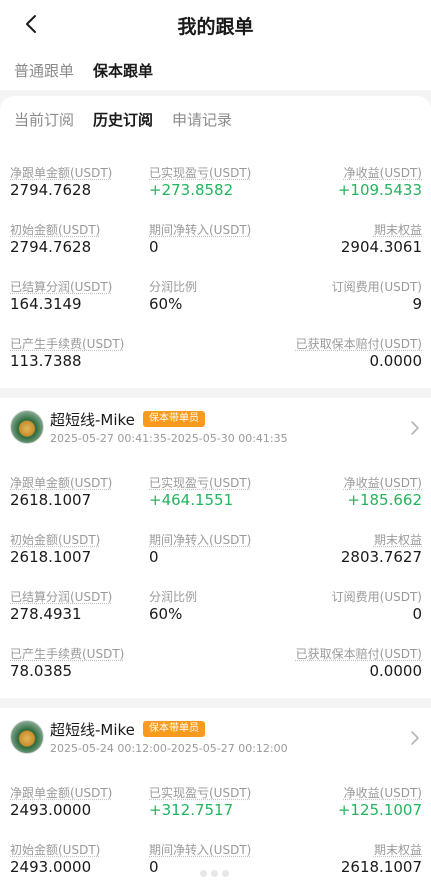 The image size is (431, 884). Describe the element at coordinates (51, 867) in the screenshot. I see `initial-amount-value: 2493.0000` at that location.